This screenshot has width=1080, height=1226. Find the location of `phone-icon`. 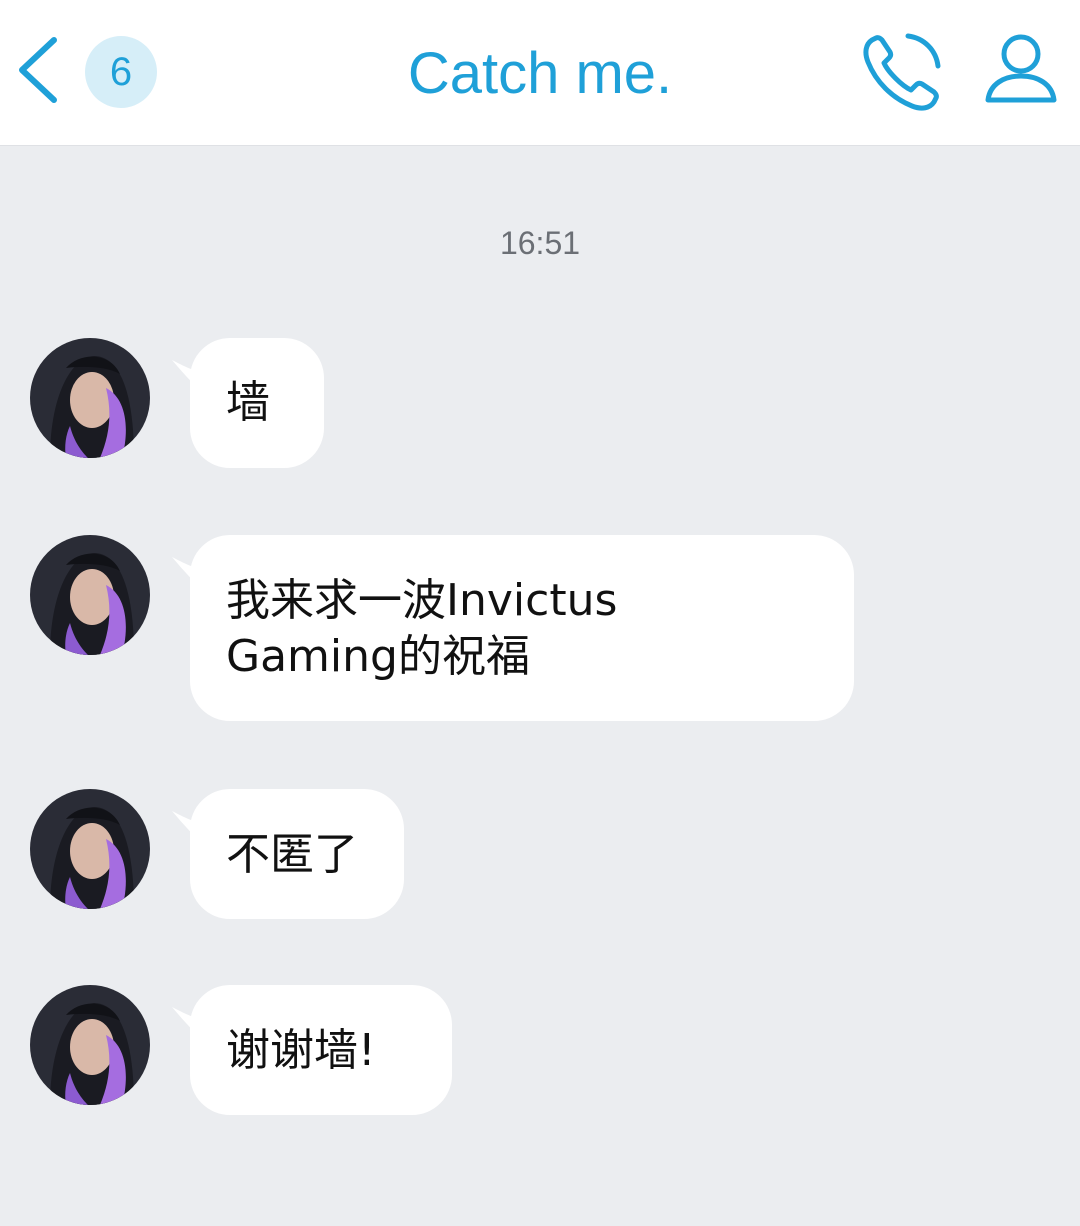

phone-icon is located at coordinates (902, 72).